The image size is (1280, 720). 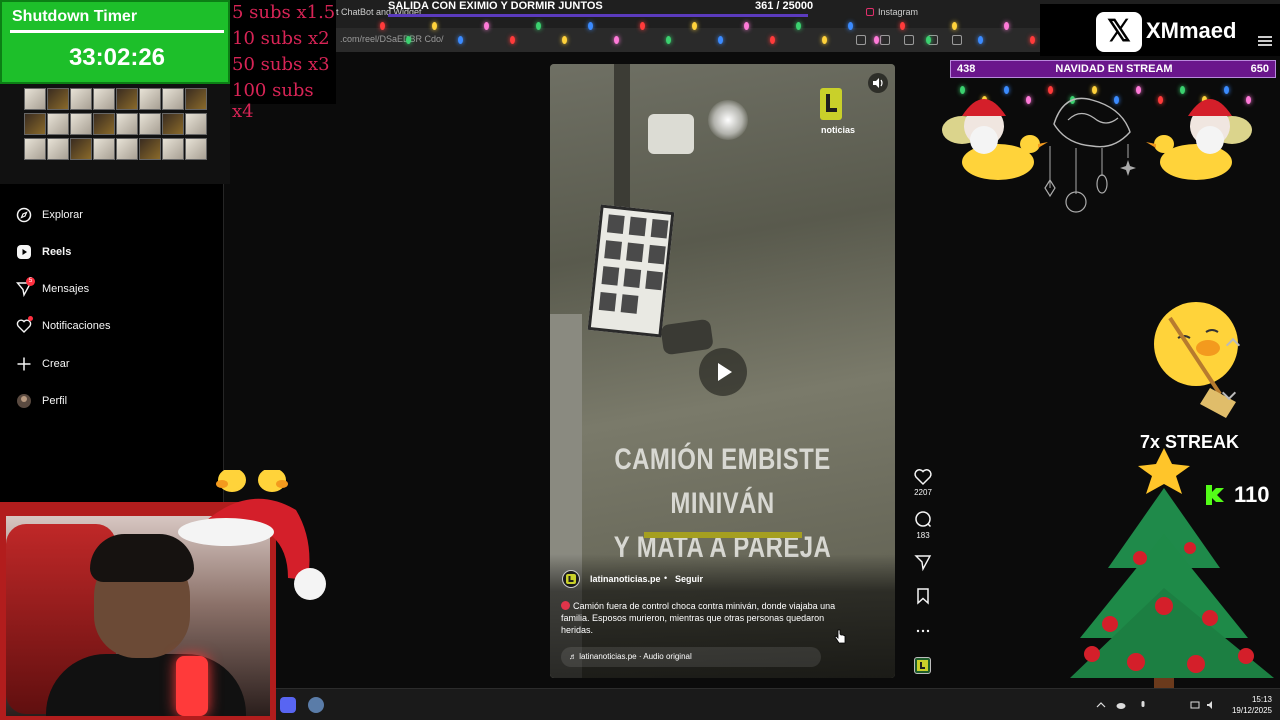 What do you see at coordinates (24, 325) in the screenshot?
I see `heart-icon` at bounding box center [24, 325].